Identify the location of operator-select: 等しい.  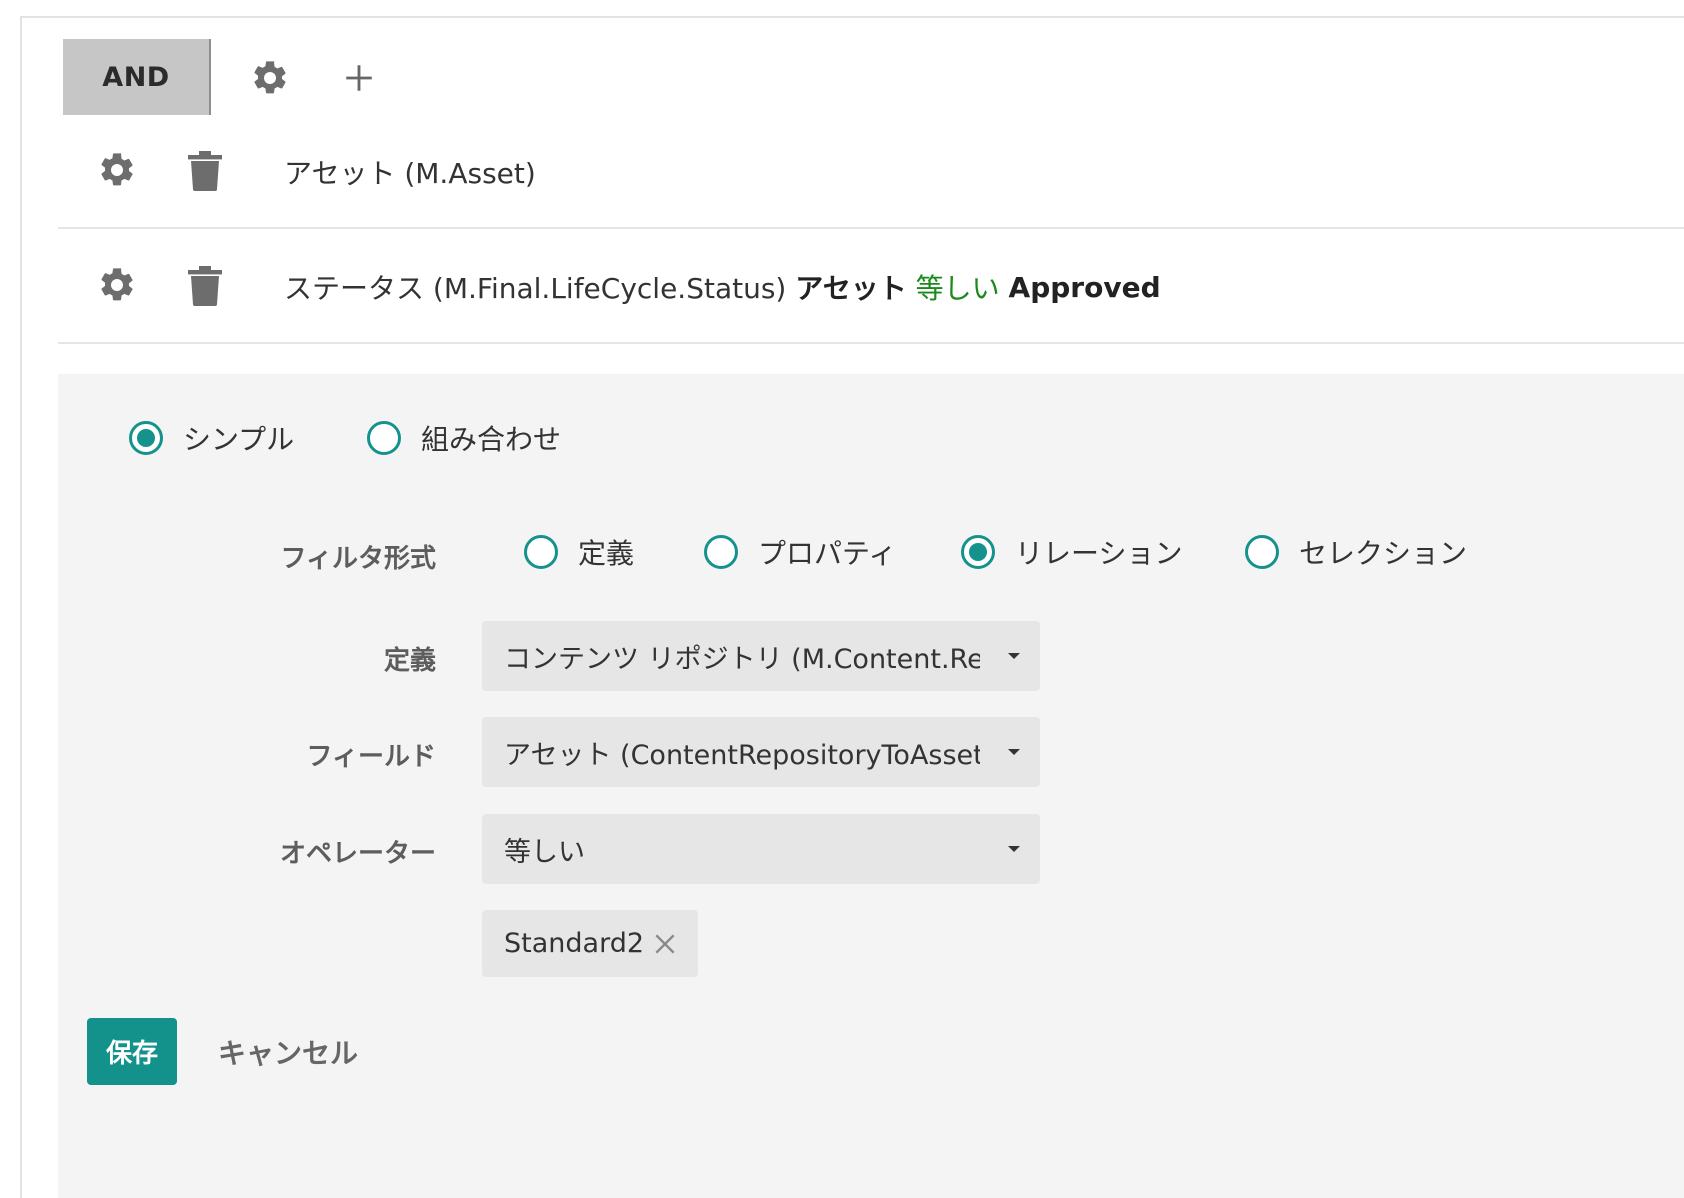
(761, 849).